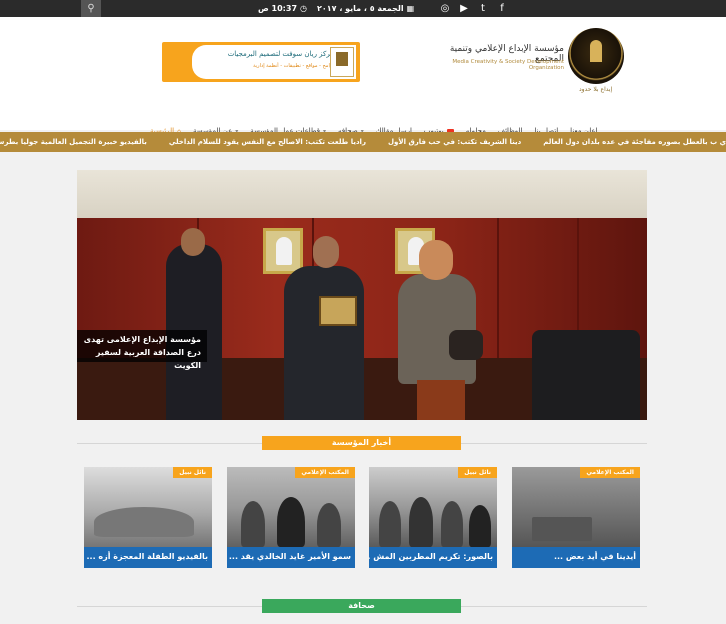 This screenshot has width=726, height=624. Describe the element at coordinates (596, 89) in the screenshot. I see `logo-tagline: إبداع بلا حدود` at that location.